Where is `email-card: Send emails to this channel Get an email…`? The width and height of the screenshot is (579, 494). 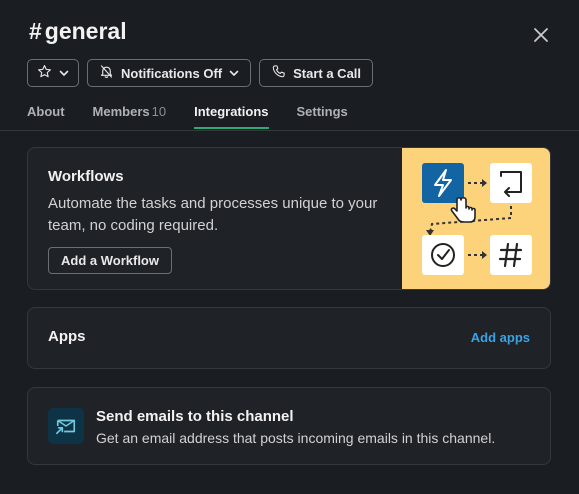 email-card: Send emails to this channel Get an email… is located at coordinates (289, 426).